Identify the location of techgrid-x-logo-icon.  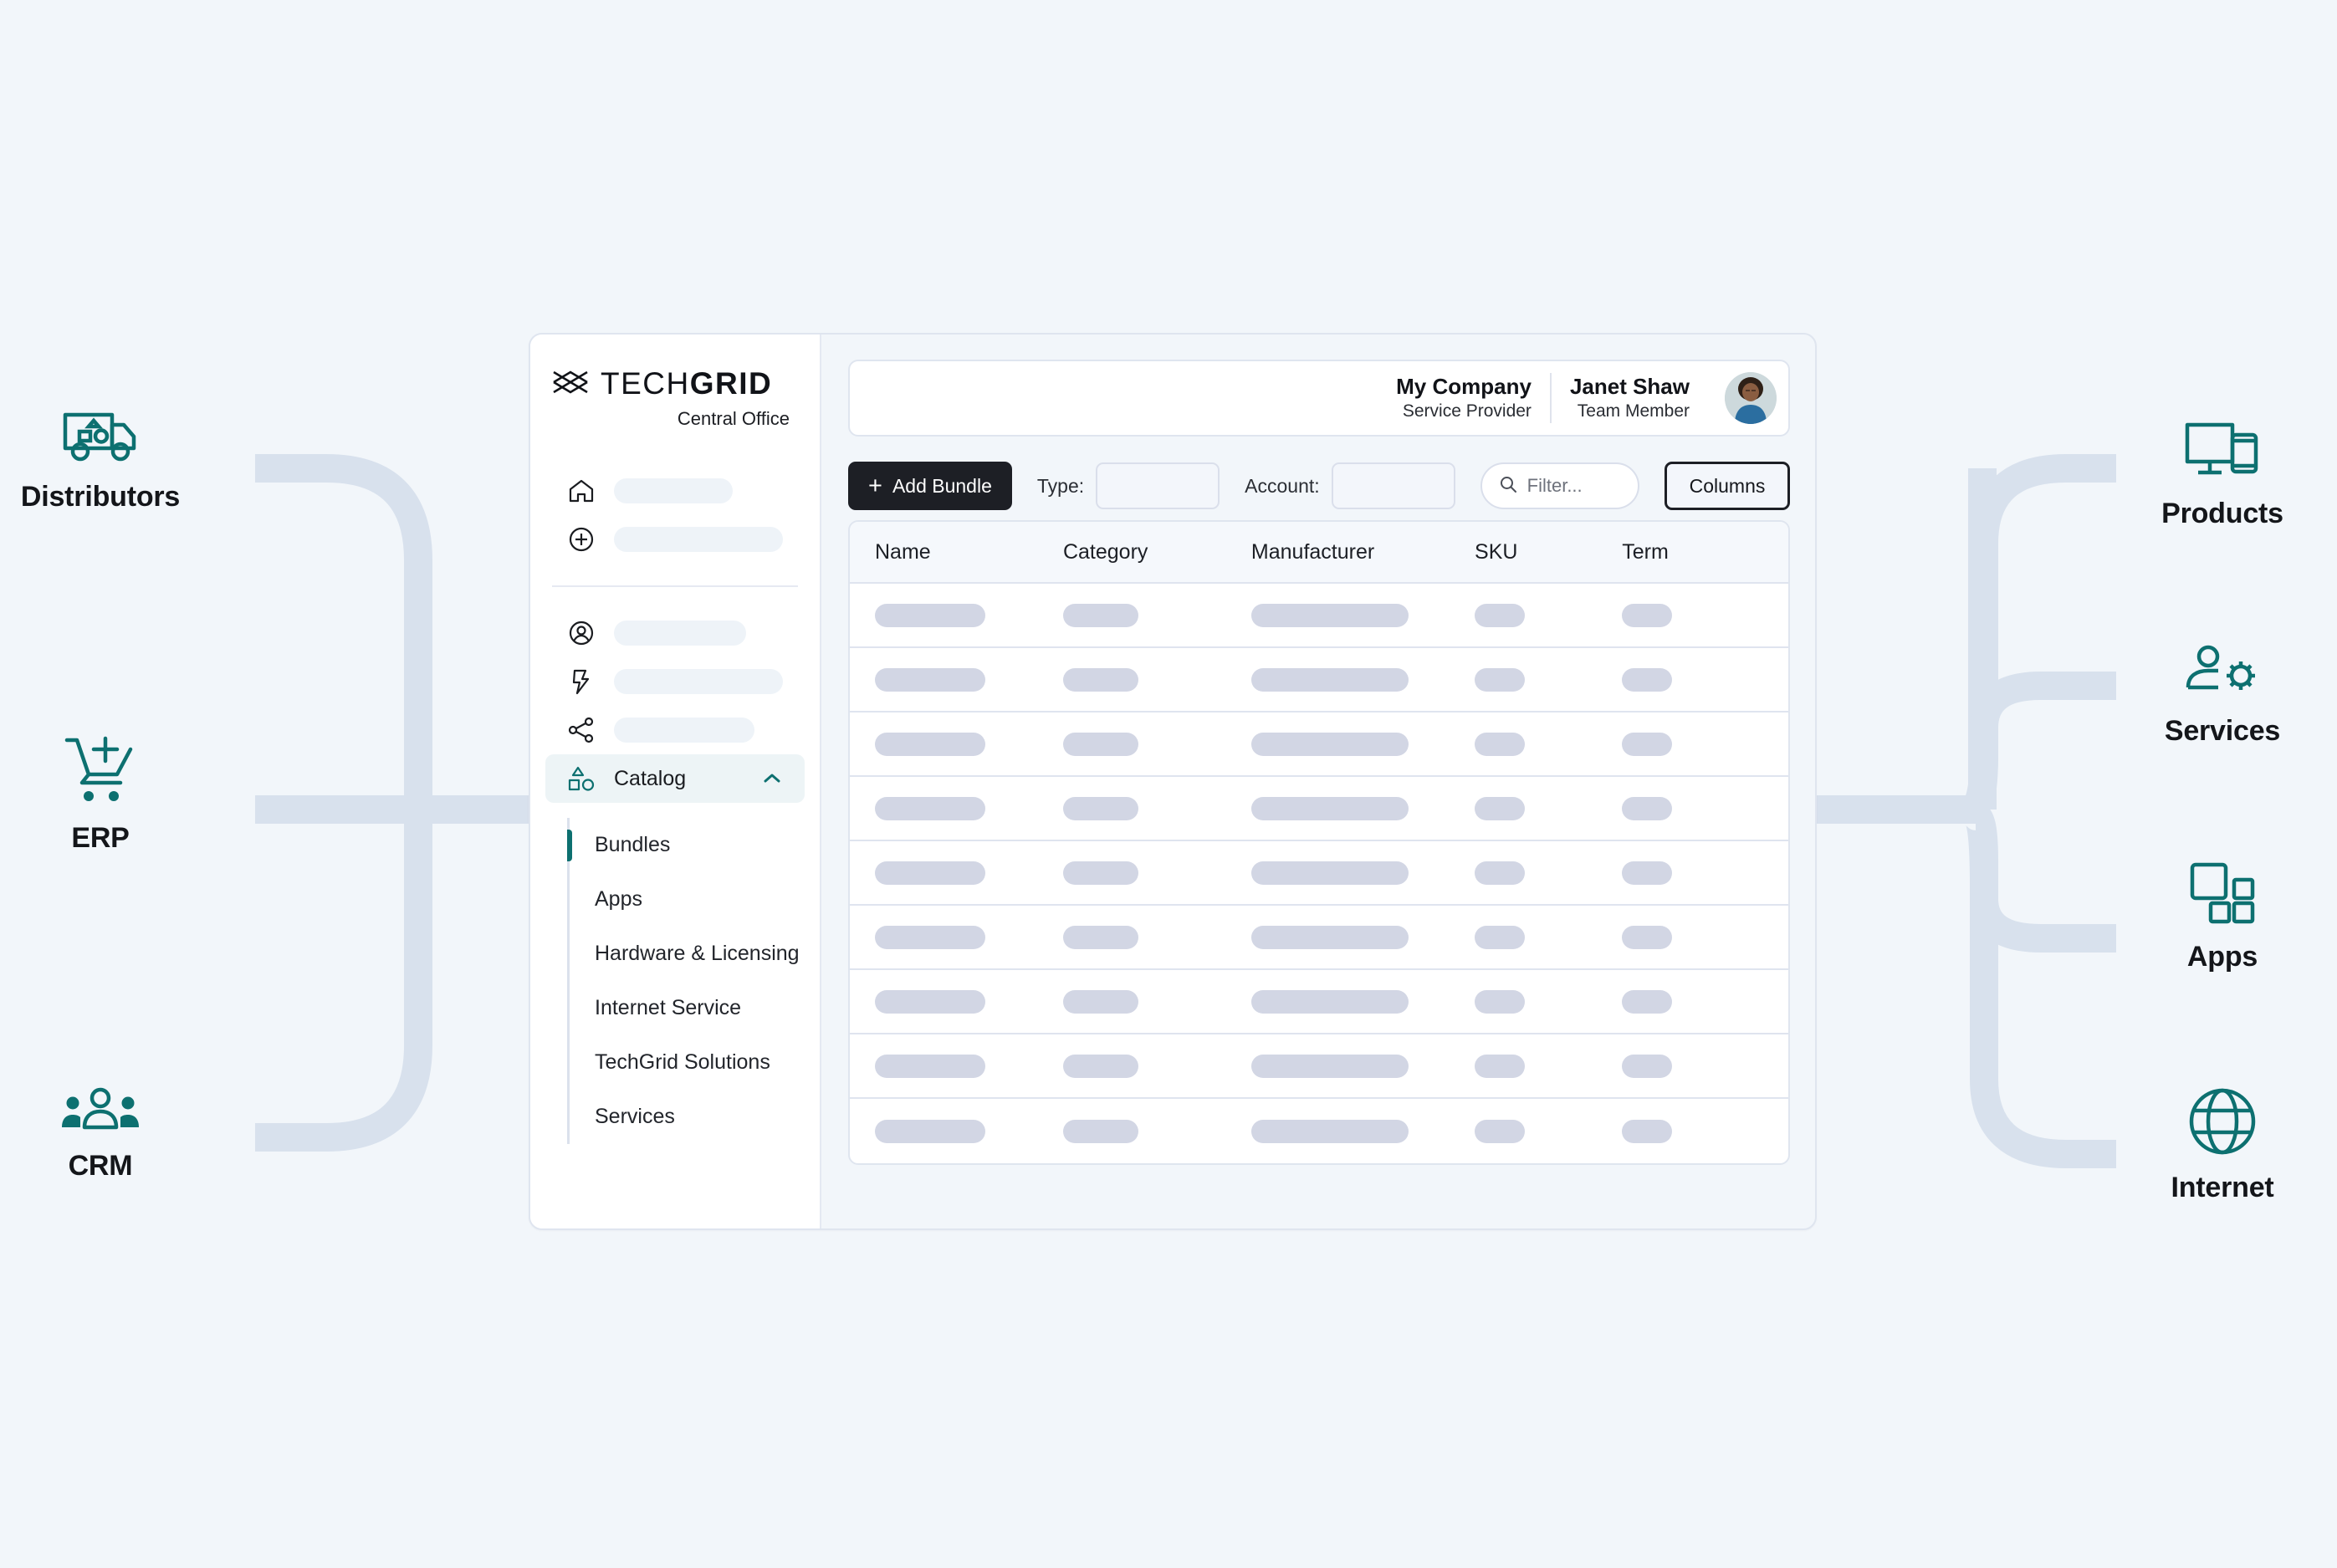
(571, 384).